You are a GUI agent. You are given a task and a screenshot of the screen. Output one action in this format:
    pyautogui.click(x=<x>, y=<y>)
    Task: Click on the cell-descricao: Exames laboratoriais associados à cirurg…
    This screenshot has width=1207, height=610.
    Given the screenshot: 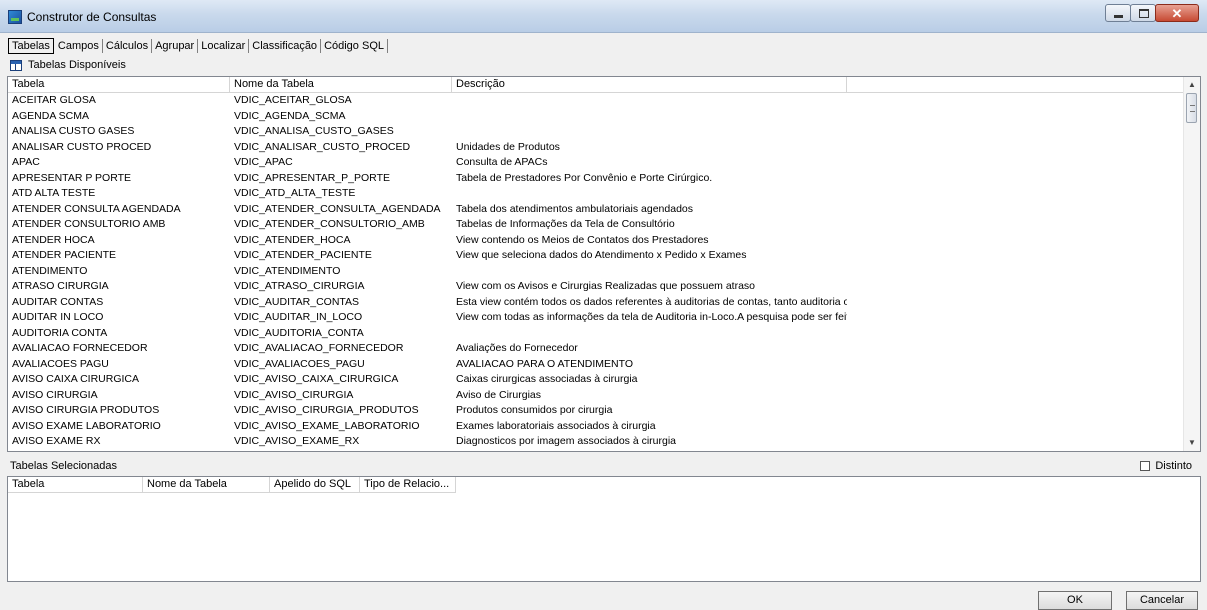 What is the action you would take?
    pyautogui.click(x=556, y=425)
    